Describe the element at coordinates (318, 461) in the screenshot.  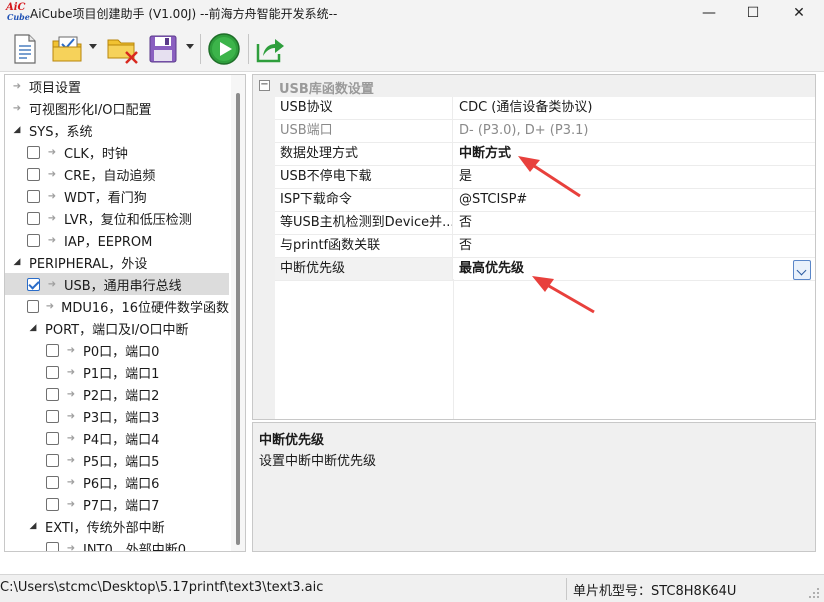
I see `description-text: 设置中断中断优先级` at that location.